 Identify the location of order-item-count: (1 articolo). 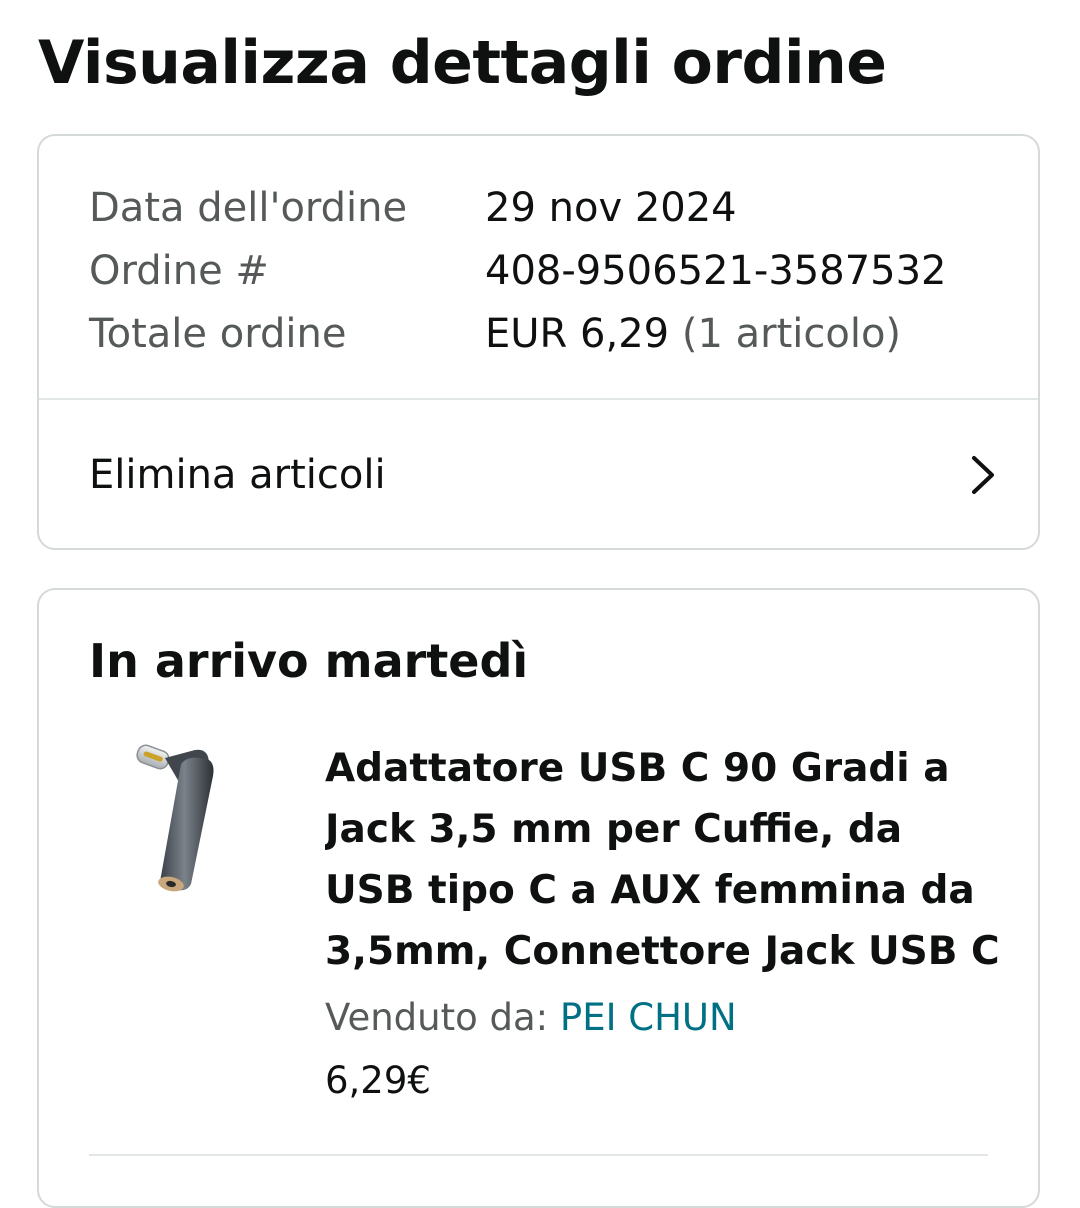
(791, 333).